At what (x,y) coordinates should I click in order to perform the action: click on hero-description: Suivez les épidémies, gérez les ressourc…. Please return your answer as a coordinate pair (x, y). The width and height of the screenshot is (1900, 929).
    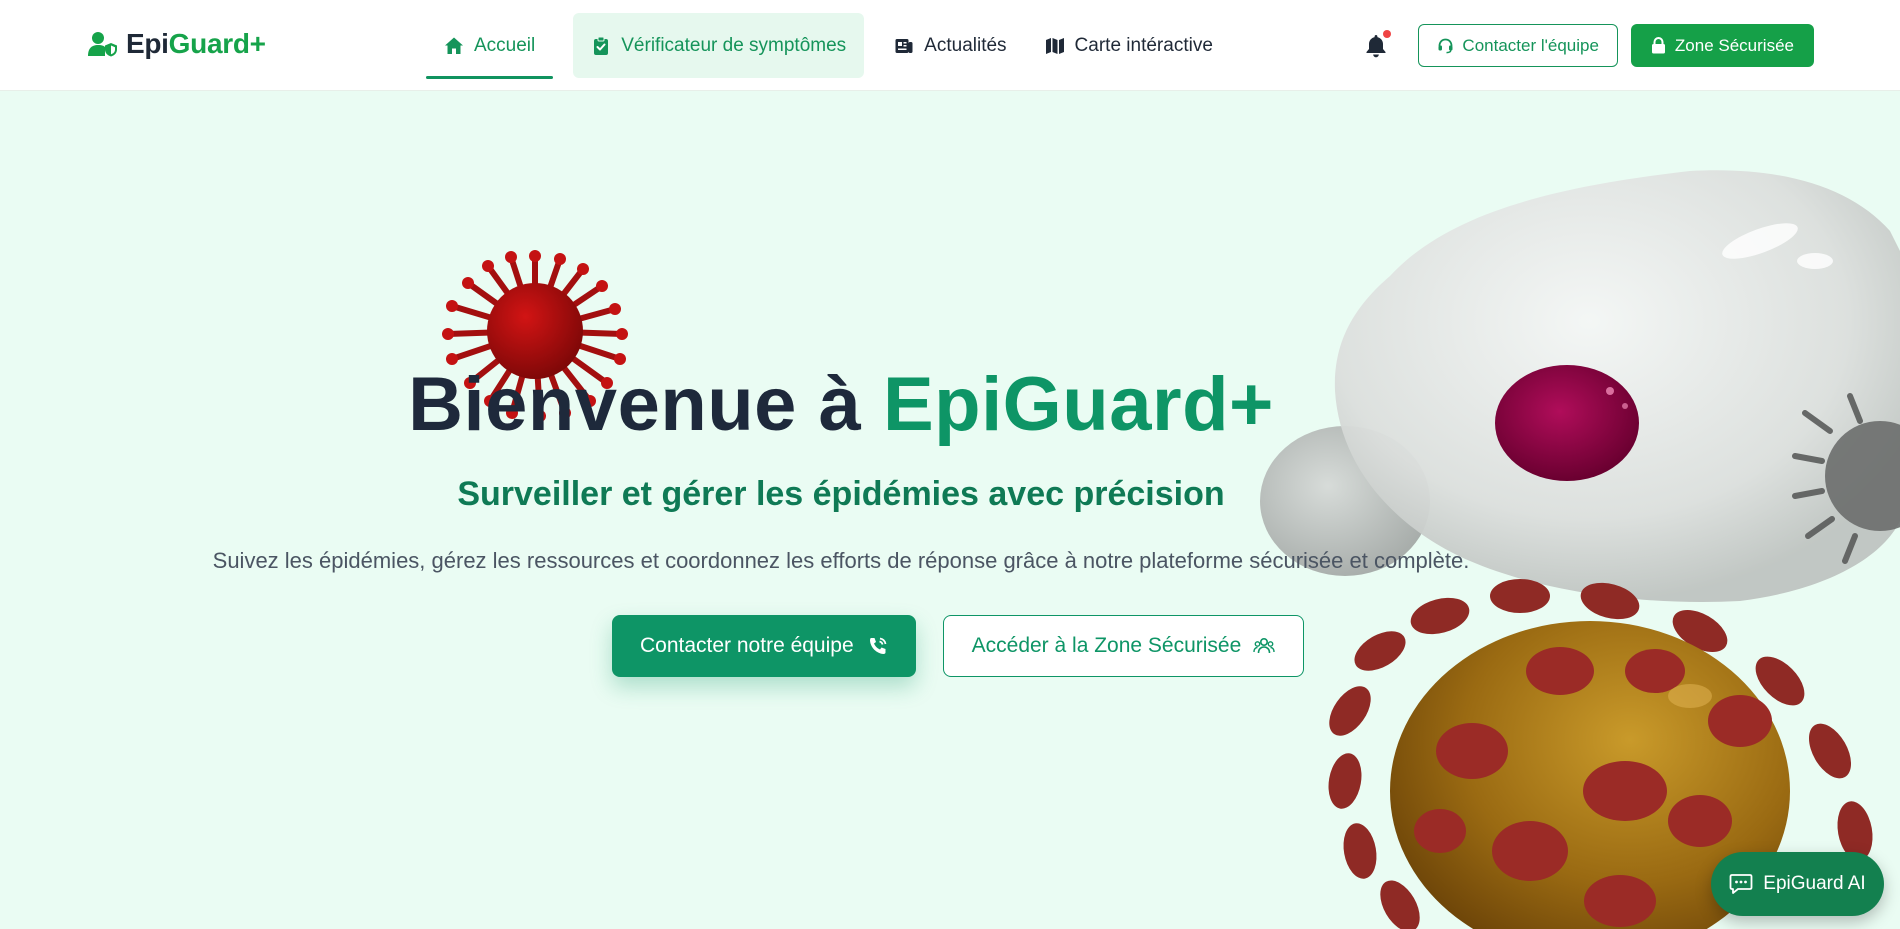
    Looking at the image, I should click on (841, 560).